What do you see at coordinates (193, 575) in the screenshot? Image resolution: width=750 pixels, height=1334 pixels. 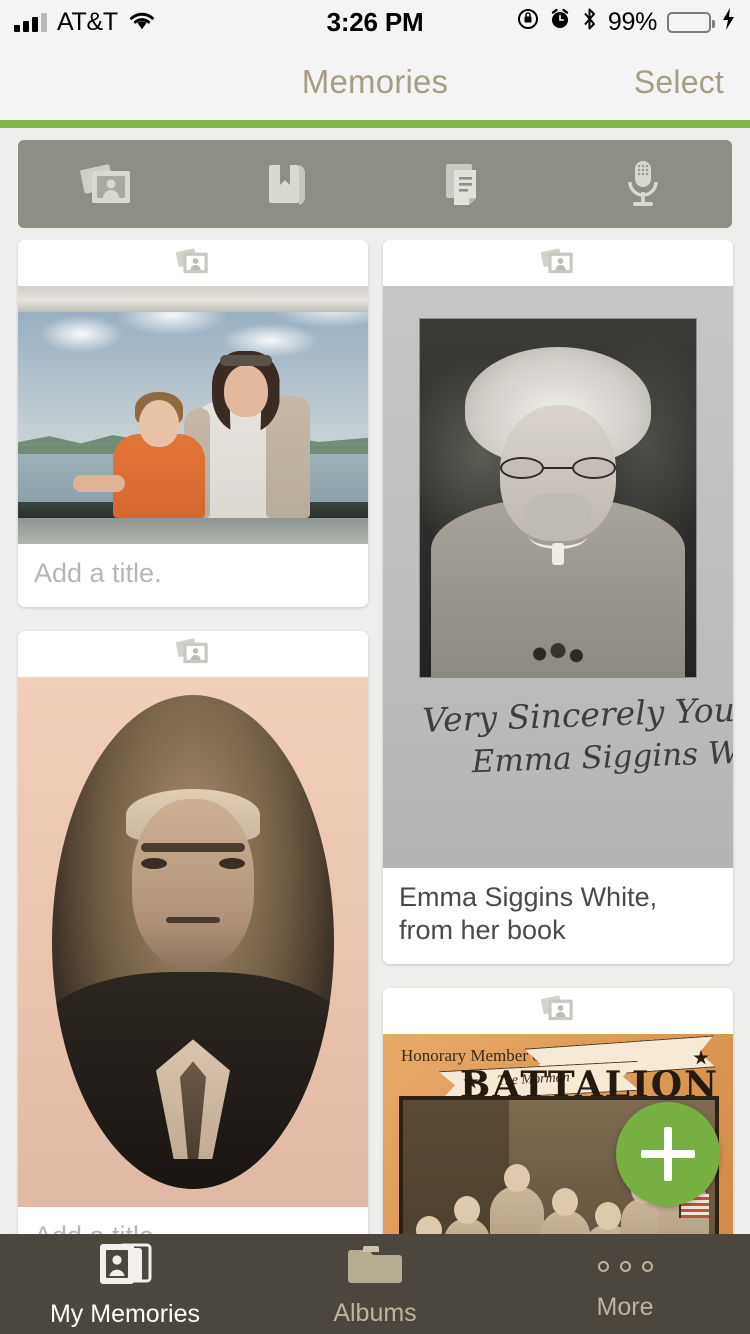 I see `memory-title-input: Add a title.` at bounding box center [193, 575].